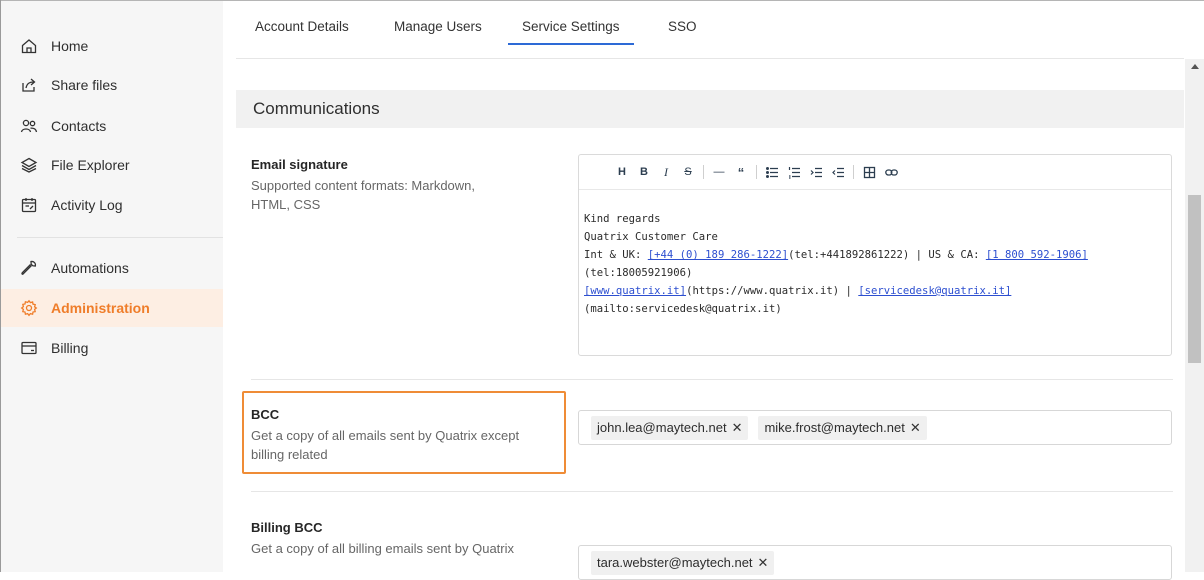 This screenshot has width=1204, height=580. Describe the element at coordinates (834, 427) in the screenshot. I see `email-tag-label: mike.frost@maytech.net` at that location.